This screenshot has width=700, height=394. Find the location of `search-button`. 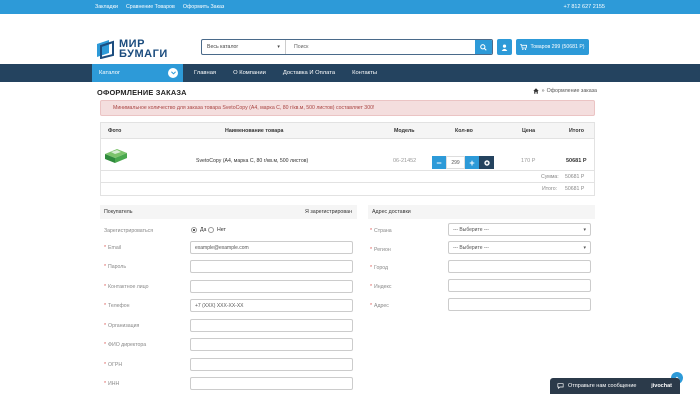

search-button is located at coordinates (483, 47).